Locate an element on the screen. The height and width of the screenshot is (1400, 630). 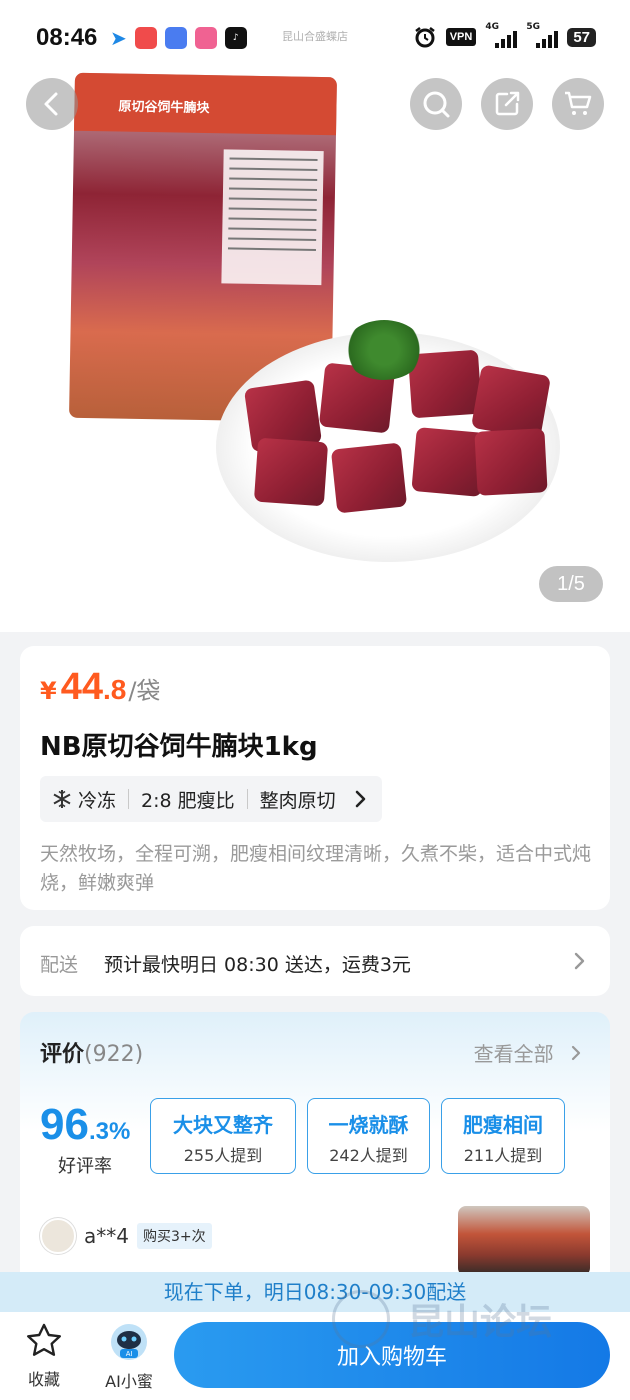
delivery-row: 配送 预计最快明日 08:30 送达，运费3元 is located at coordinates (315, 961).